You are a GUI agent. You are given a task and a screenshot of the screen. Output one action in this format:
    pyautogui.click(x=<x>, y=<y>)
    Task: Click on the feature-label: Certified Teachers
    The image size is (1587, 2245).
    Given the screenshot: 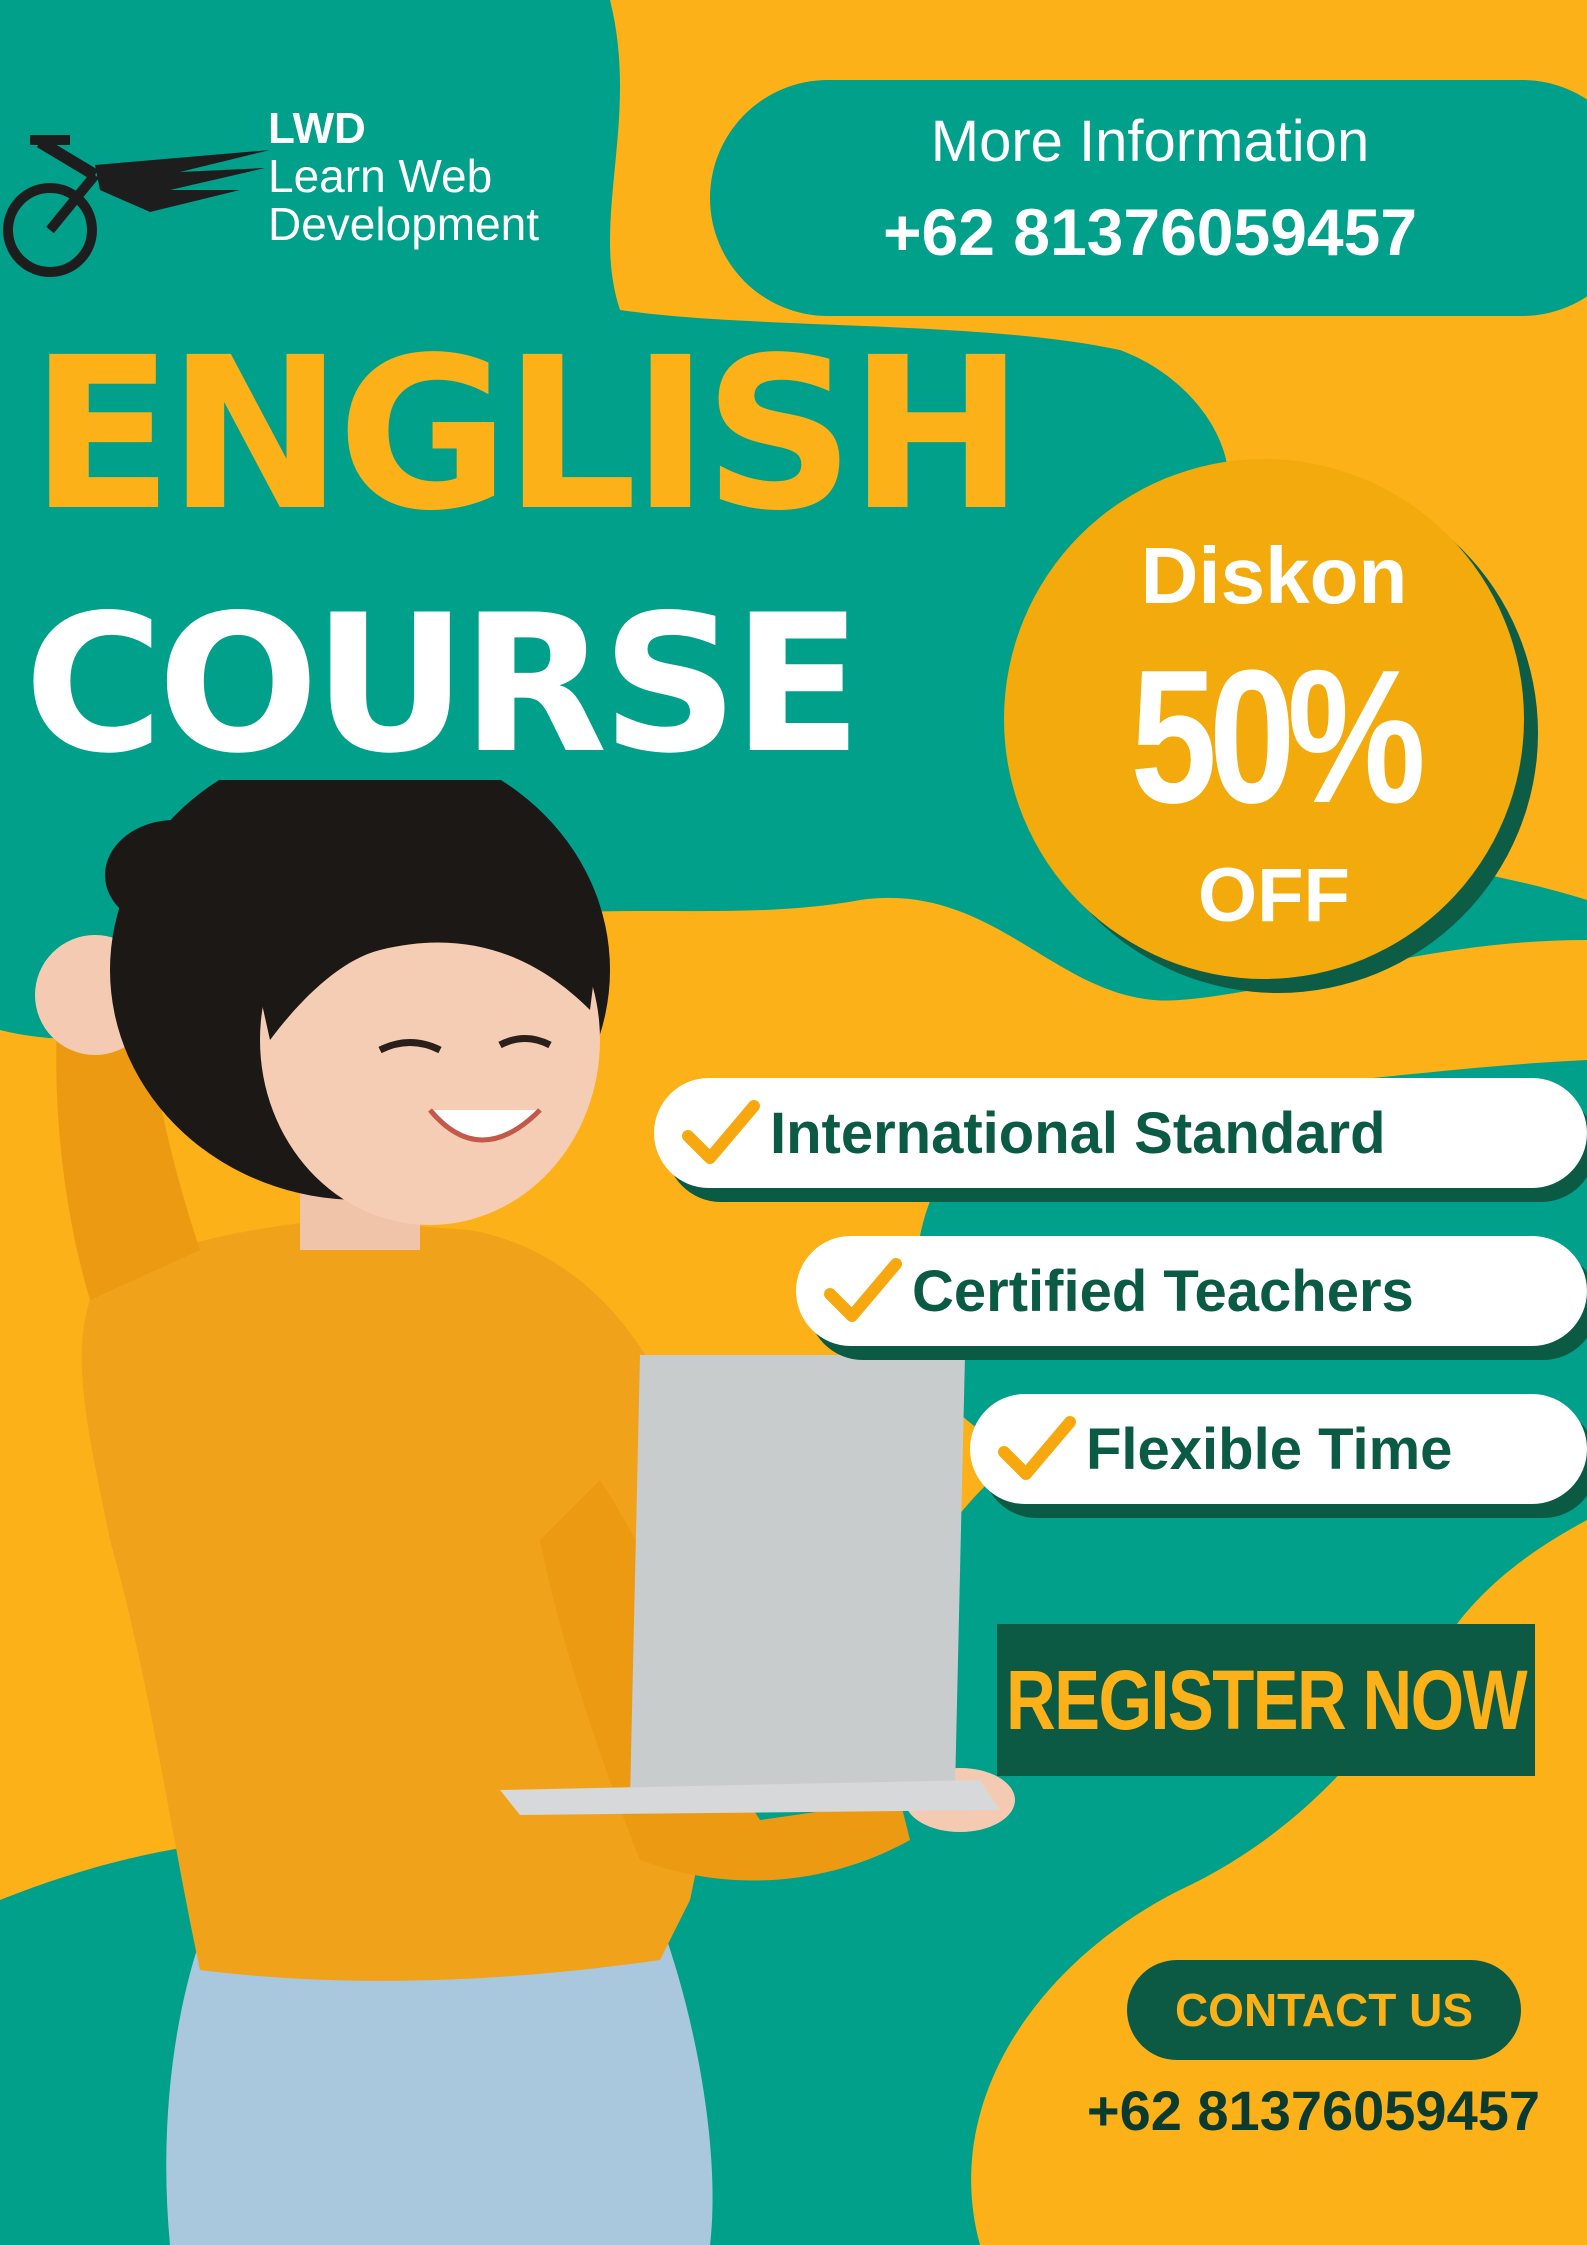 What is the action you would take?
    pyautogui.click(x=1163, y=1291)
    